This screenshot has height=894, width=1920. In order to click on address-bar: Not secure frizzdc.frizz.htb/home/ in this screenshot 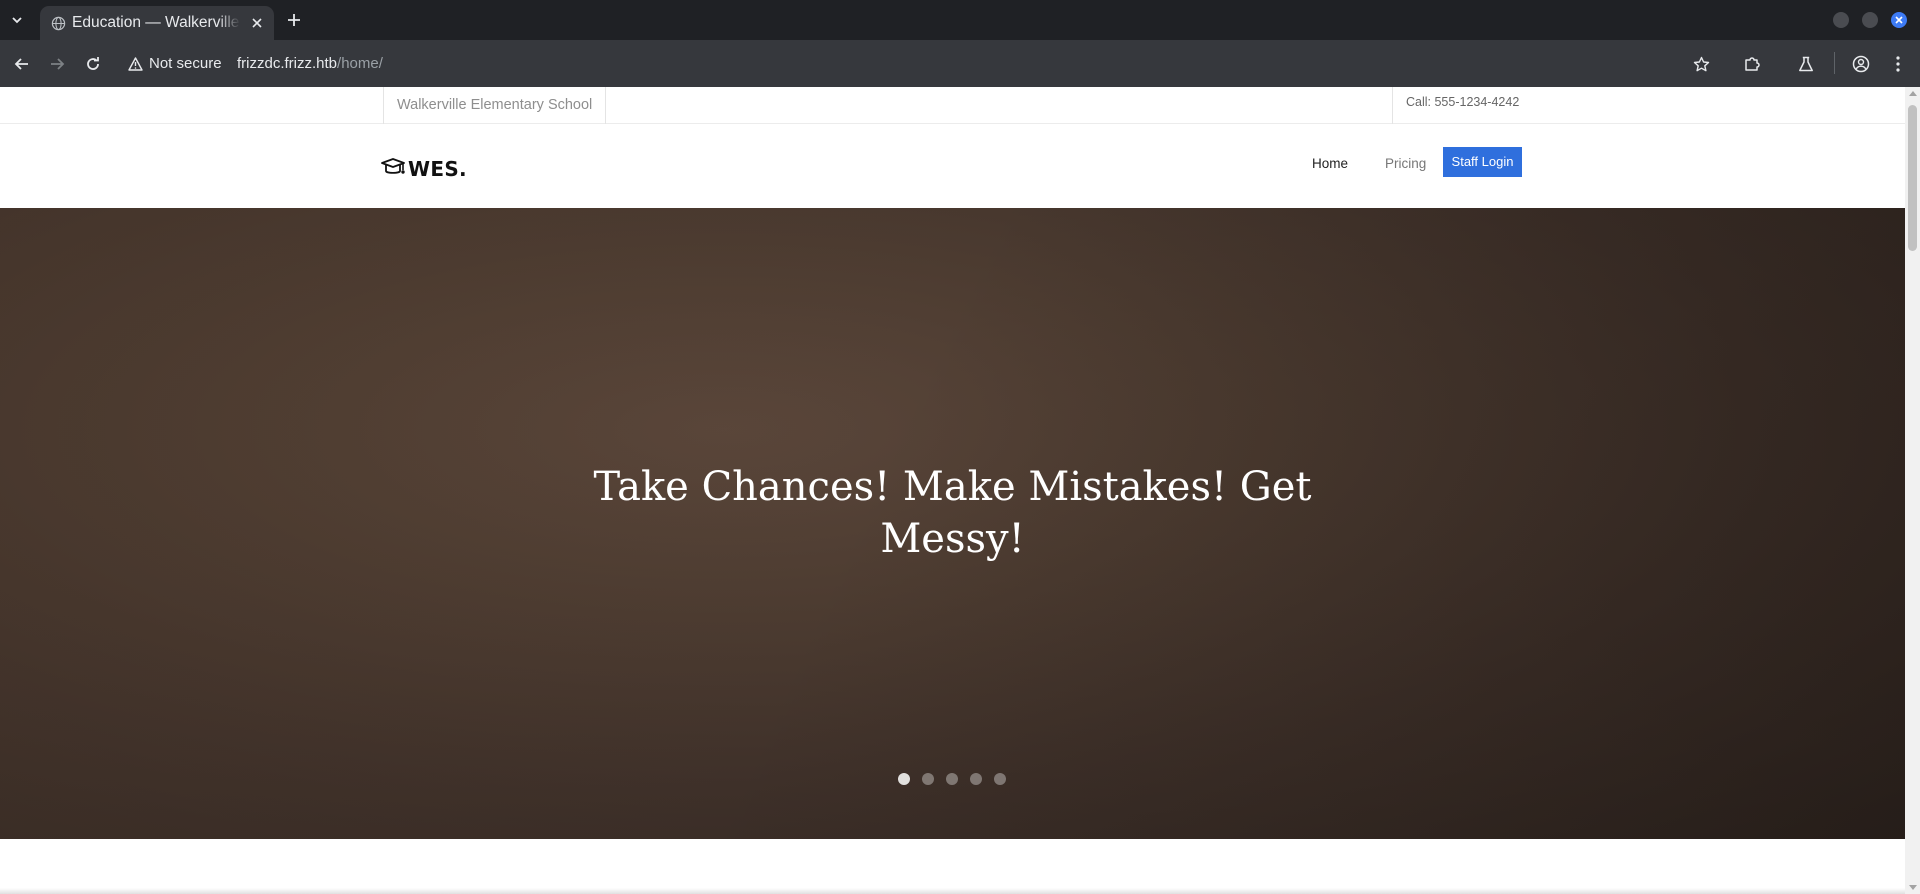, I will do `click(918, 63)`.